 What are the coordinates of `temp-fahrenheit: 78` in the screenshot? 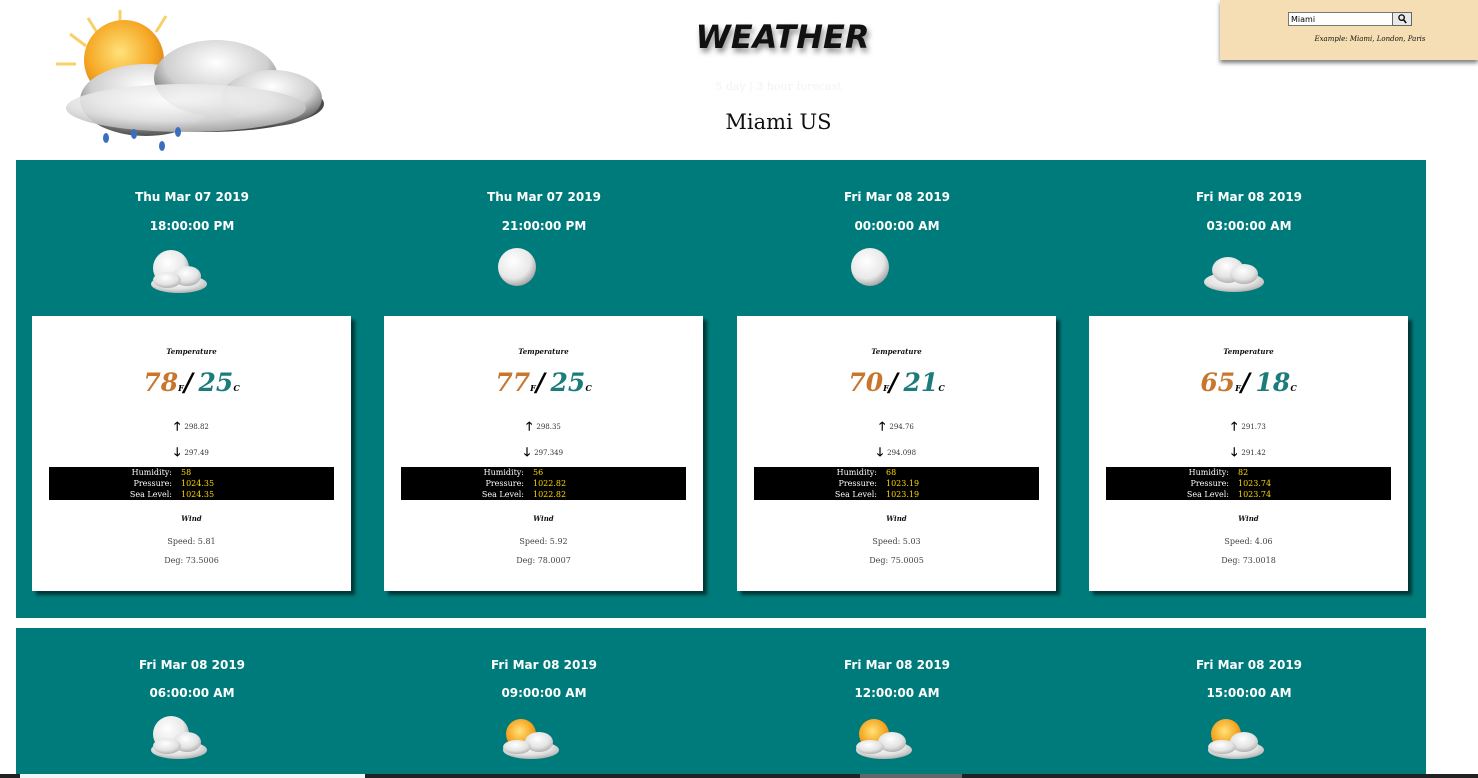 It's located at (161, 382).